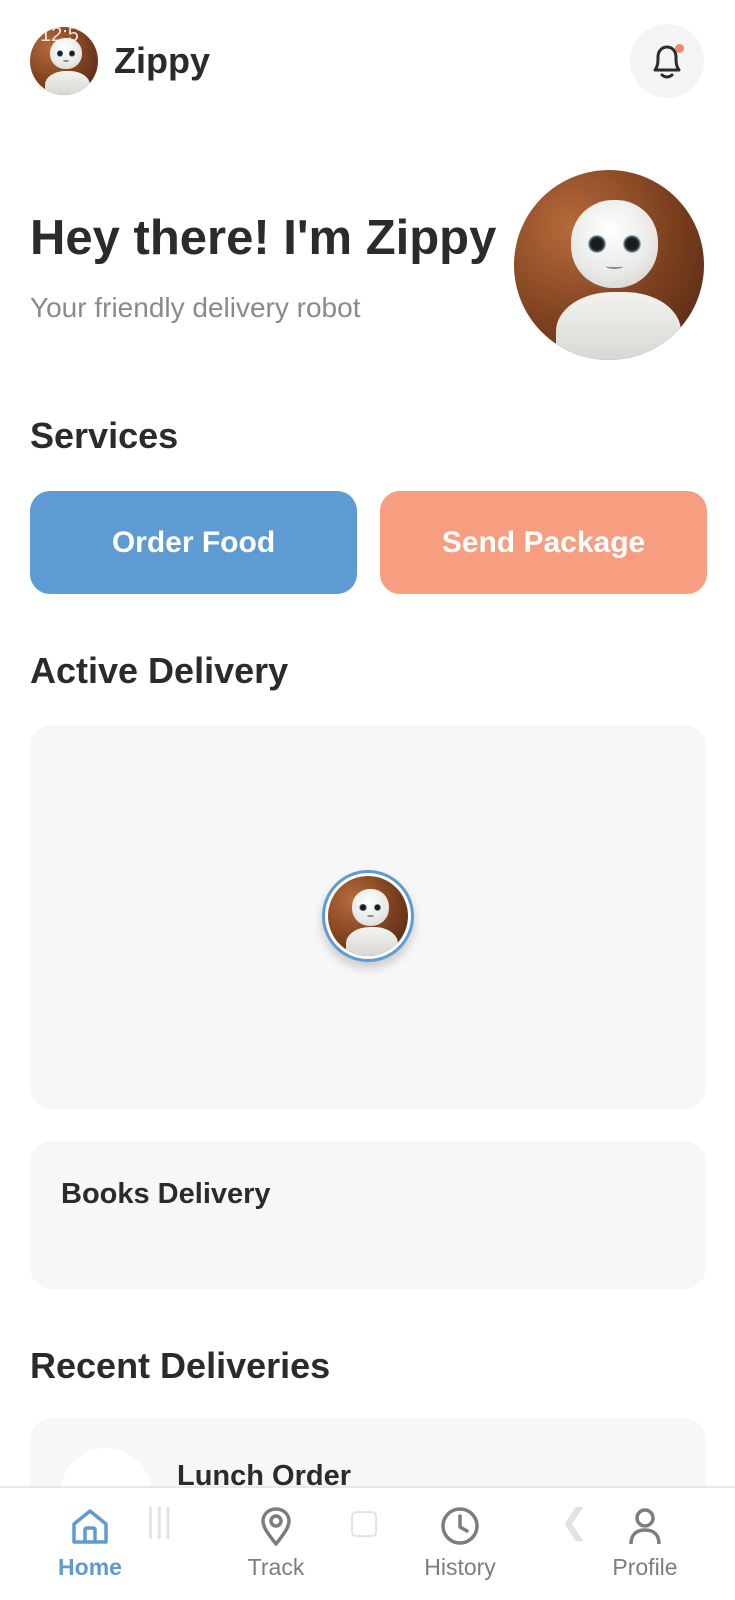 The width and height of the screenshot is (735, 1600). Describe the element at coordinates (90, 1549) in the screenshot. I see `nav-home: Home` at that location.